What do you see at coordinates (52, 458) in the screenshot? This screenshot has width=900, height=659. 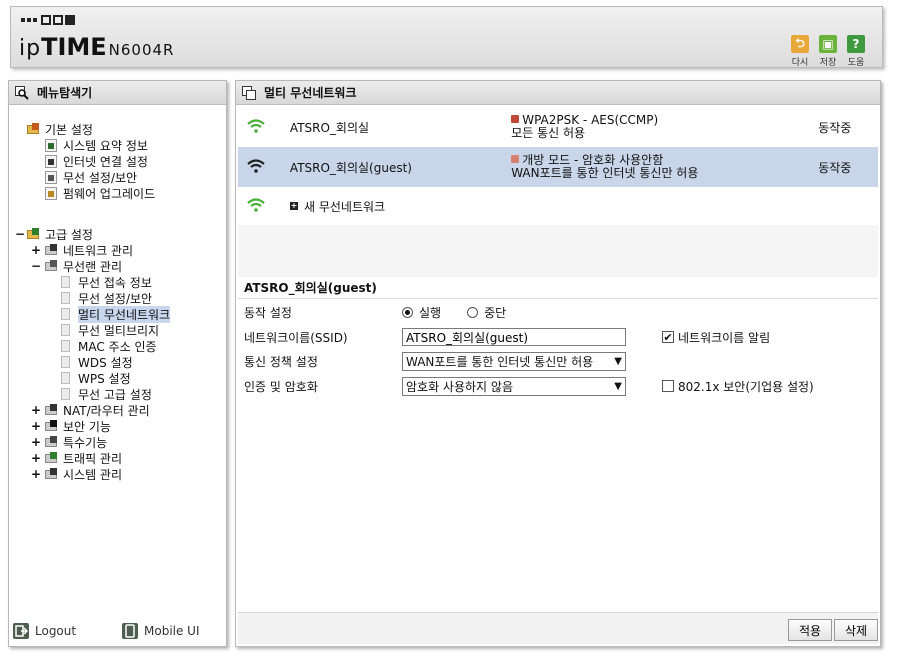 I see `traffic-folder-icon` at bounding box center [52, 458].